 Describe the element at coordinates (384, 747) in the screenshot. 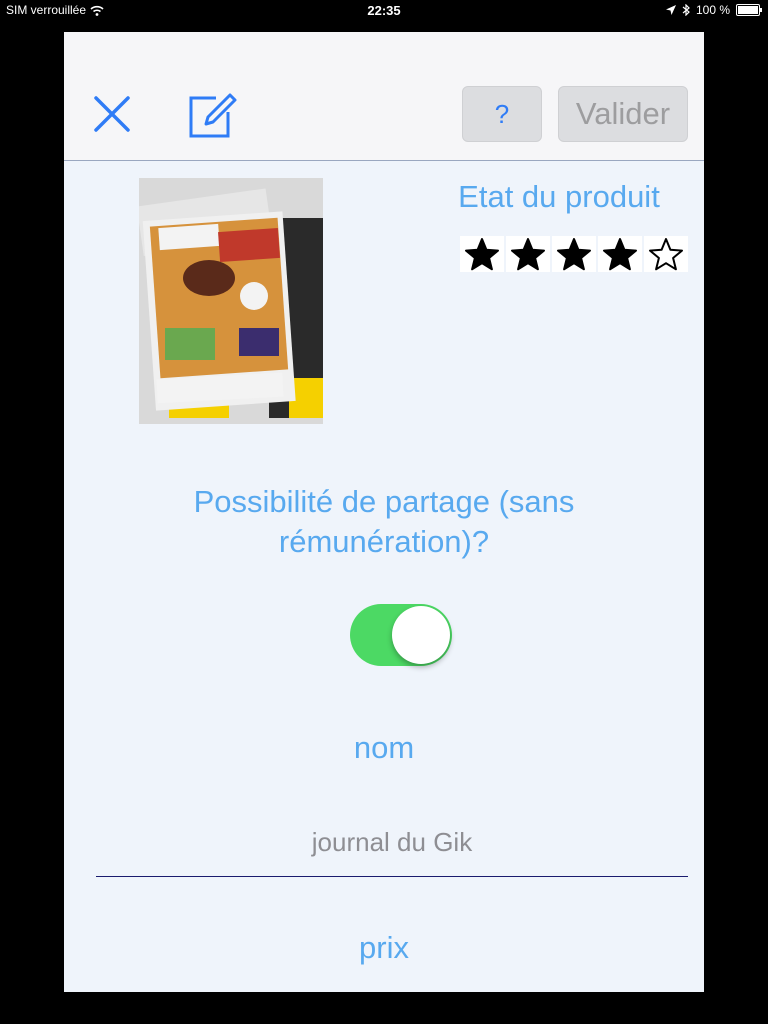

I see `name-label: nom` at that location.